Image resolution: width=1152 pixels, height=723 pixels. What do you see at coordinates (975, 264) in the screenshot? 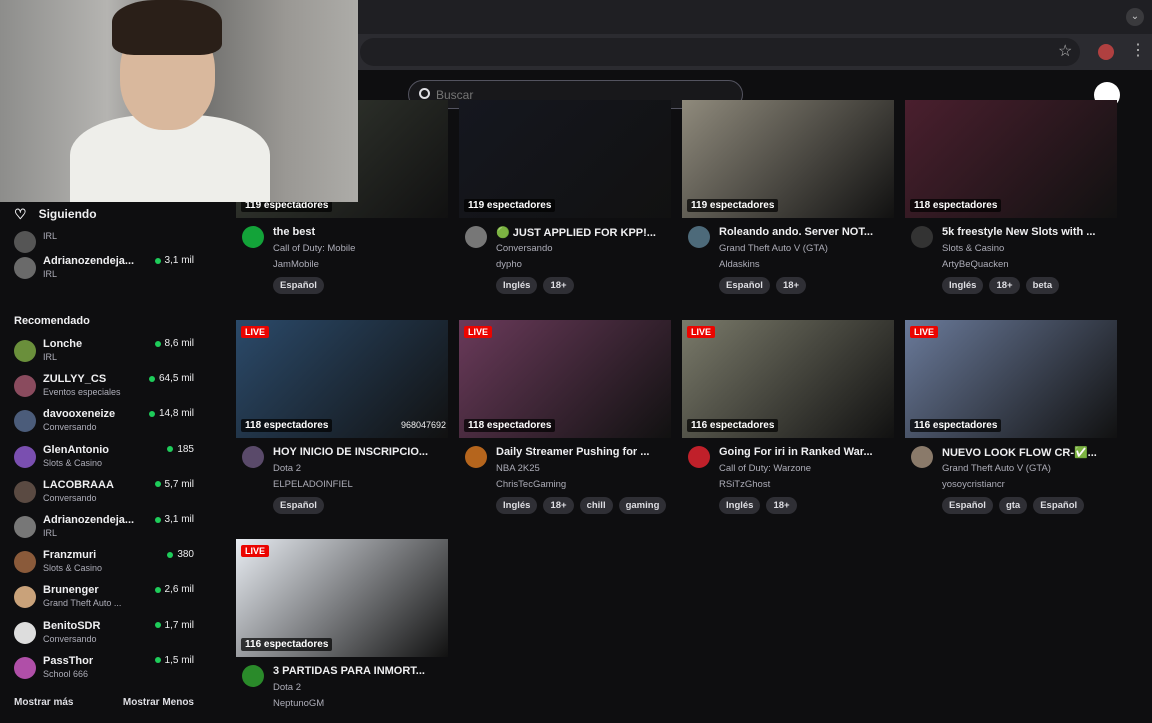
I see `channel-name: ArtyBeQuacken` at bounding box center [975, 264].